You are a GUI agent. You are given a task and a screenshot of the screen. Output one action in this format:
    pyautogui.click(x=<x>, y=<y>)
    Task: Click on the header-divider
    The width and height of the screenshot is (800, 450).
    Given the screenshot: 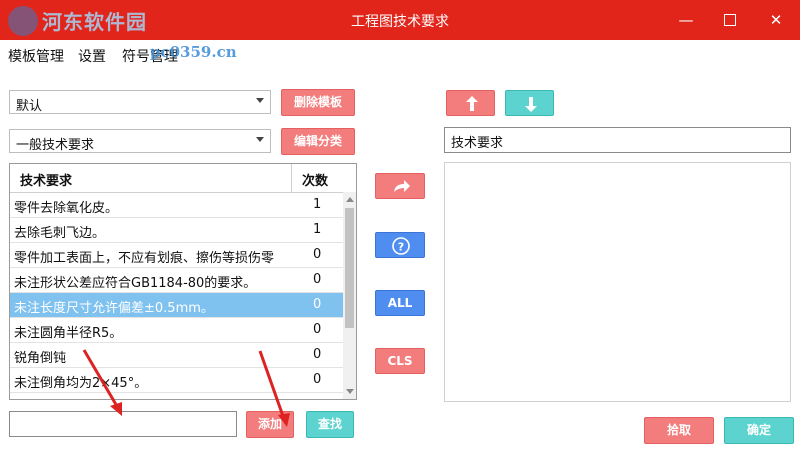 What is the action you would take?
    pyautogui.click(x=291, y=178)
    